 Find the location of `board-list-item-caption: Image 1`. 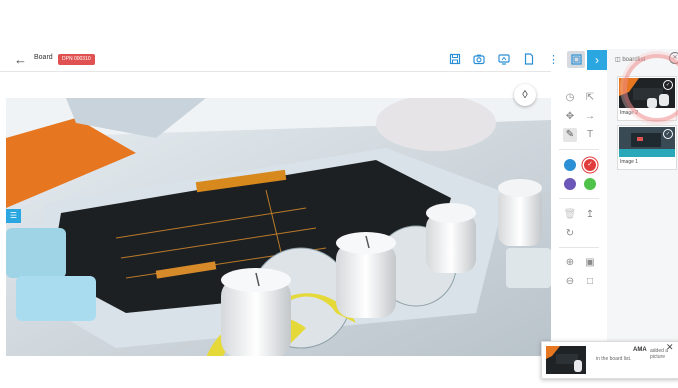

board-list-item-caption: Image 1 is located at coordinates (629, 162).